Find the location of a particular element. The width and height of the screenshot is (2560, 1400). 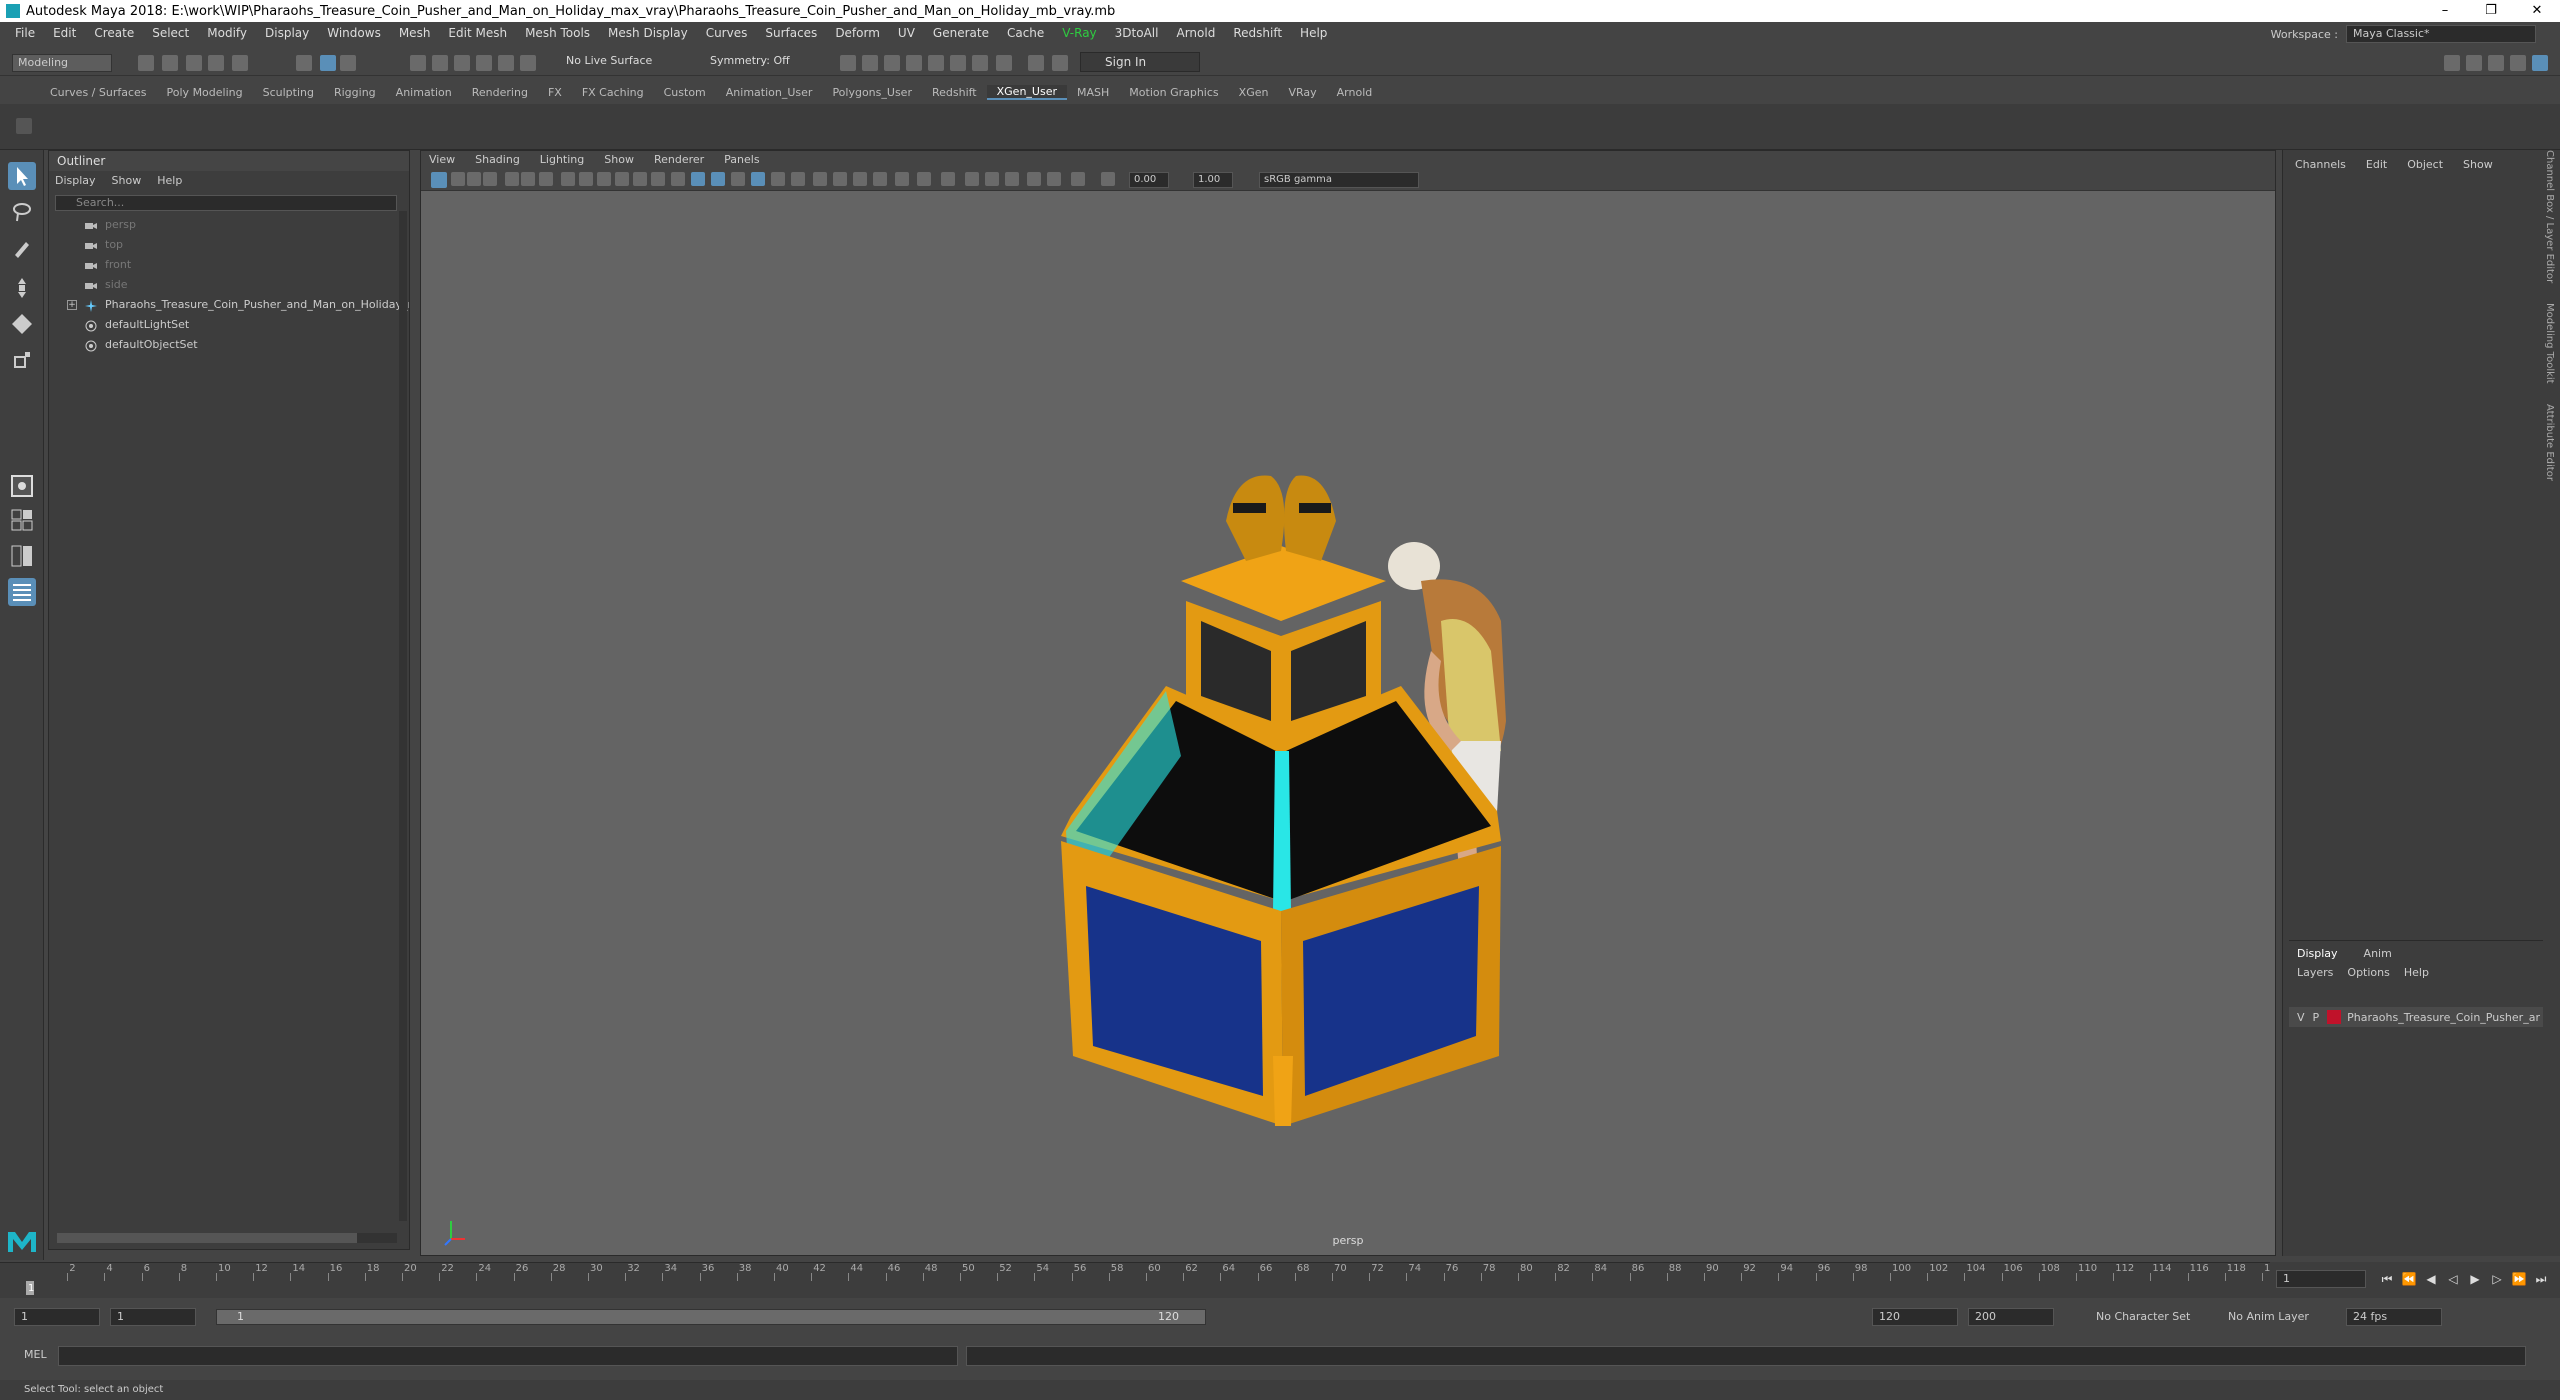

playback-end-field: 120 is located at coordinates (1915, 1317).